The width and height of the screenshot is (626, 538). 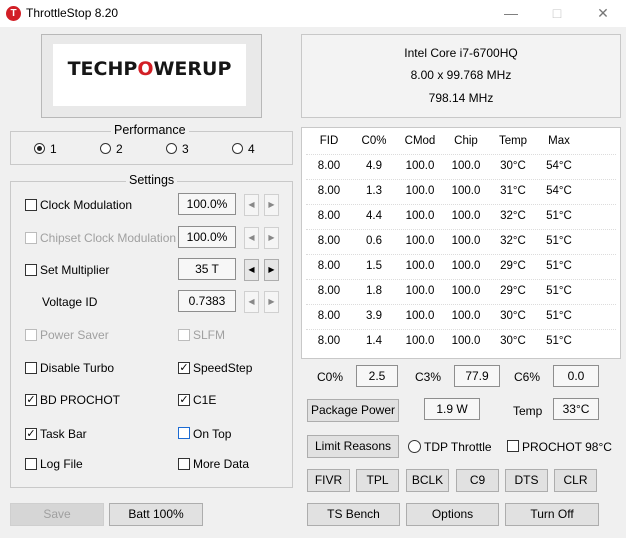 I want to click on clock-modulation-checkbox, so click(x=31, y=205).